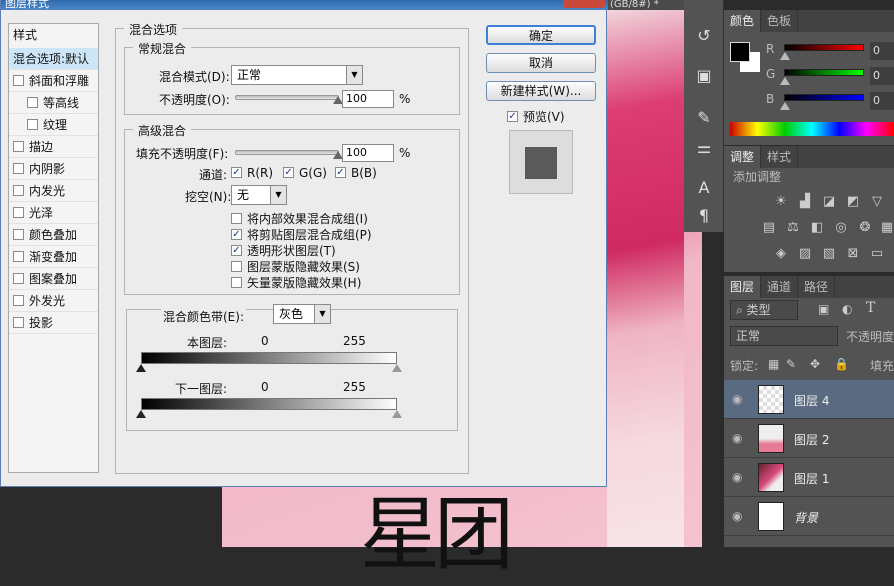 The image size is (894, 586). What do you see at coordinates (784, 336) in the screenshot?
I see `layer-blend-select: 正常` at bounding box center [784, 336].